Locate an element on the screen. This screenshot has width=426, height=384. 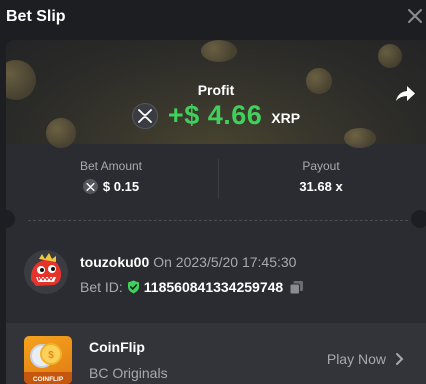
play-now-label: Play Now is located at coordinates (356, 359).